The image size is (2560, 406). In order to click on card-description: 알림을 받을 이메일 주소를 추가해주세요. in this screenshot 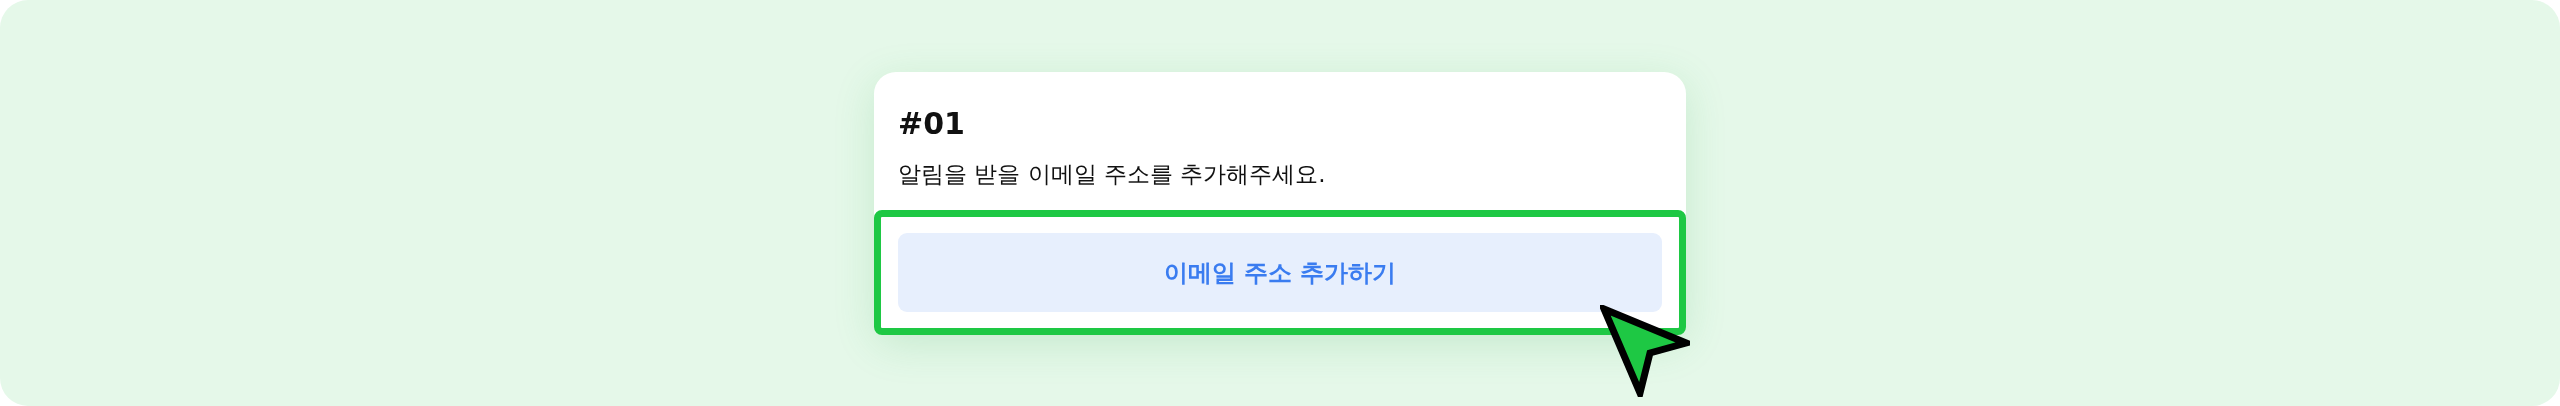, I will do `click(1112, 174)`.